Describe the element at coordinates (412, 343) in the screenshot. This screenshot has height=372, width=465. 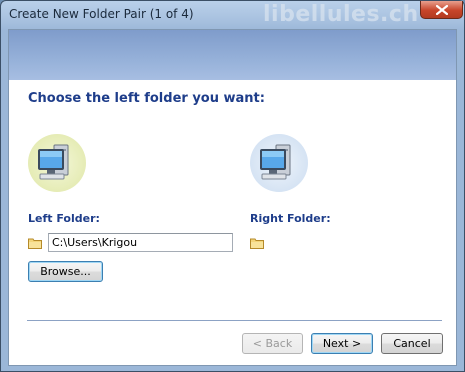
I see `cancel-button: Cancel` at that location.